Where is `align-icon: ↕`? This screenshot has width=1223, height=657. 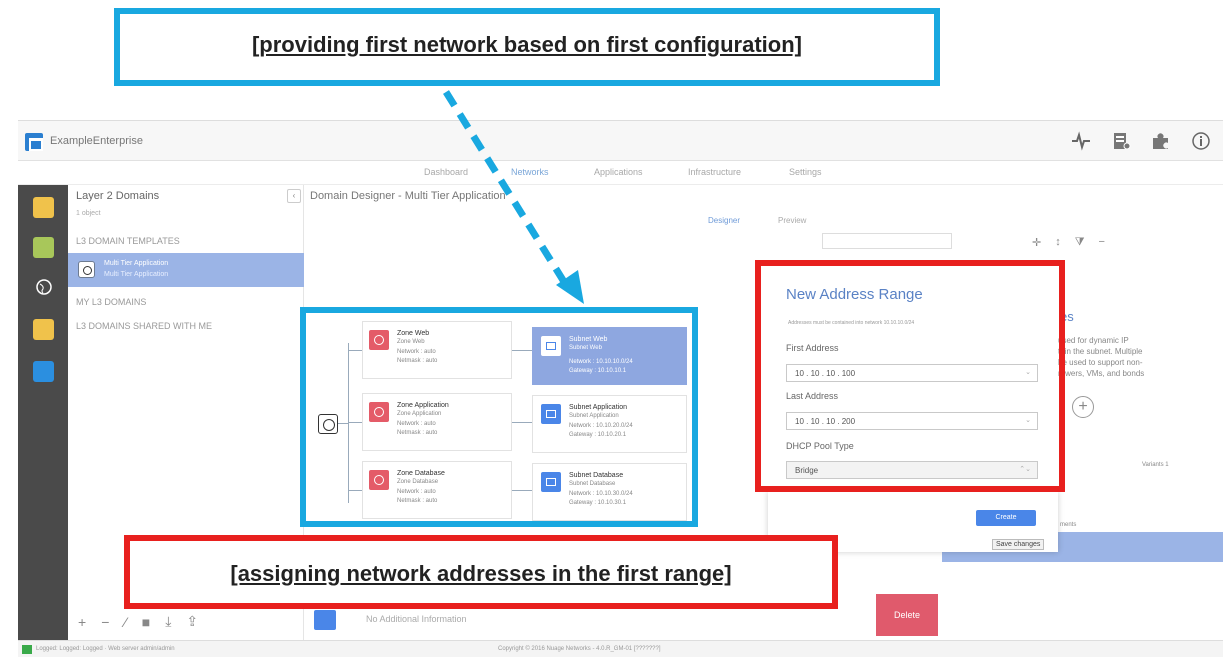
align-icon: ↕ is located at coordinates (1058, 242).